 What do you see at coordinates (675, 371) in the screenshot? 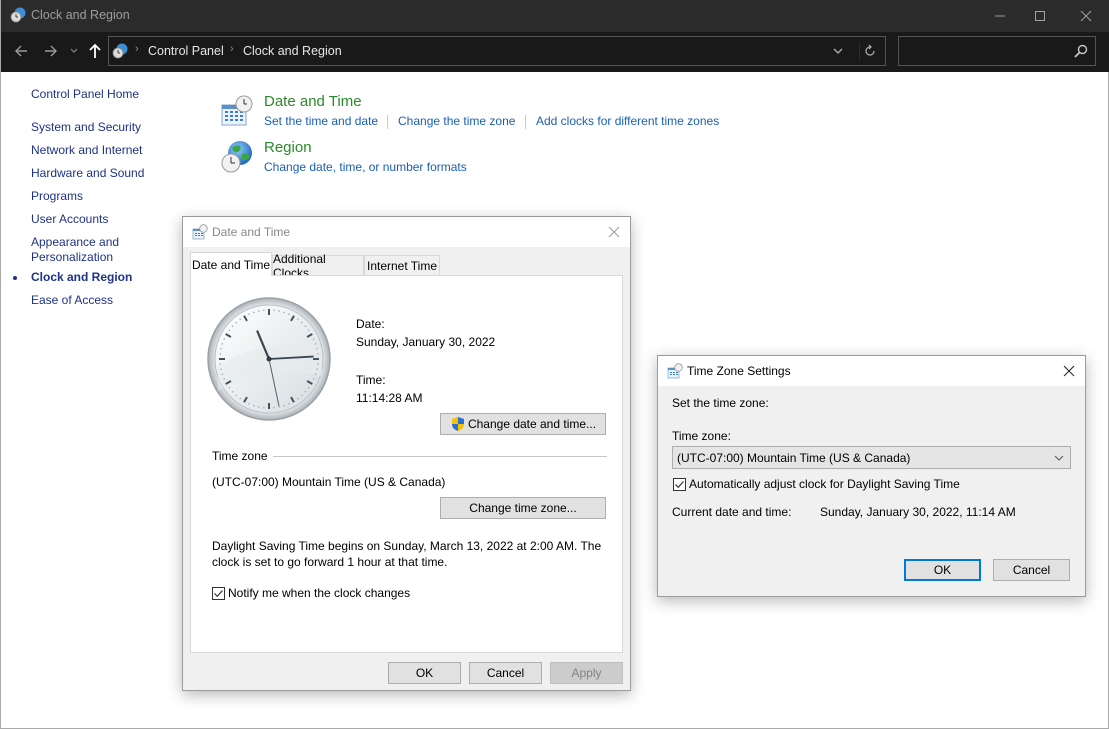
I see `date-and-time-icon` at bounding box center [675, 371].